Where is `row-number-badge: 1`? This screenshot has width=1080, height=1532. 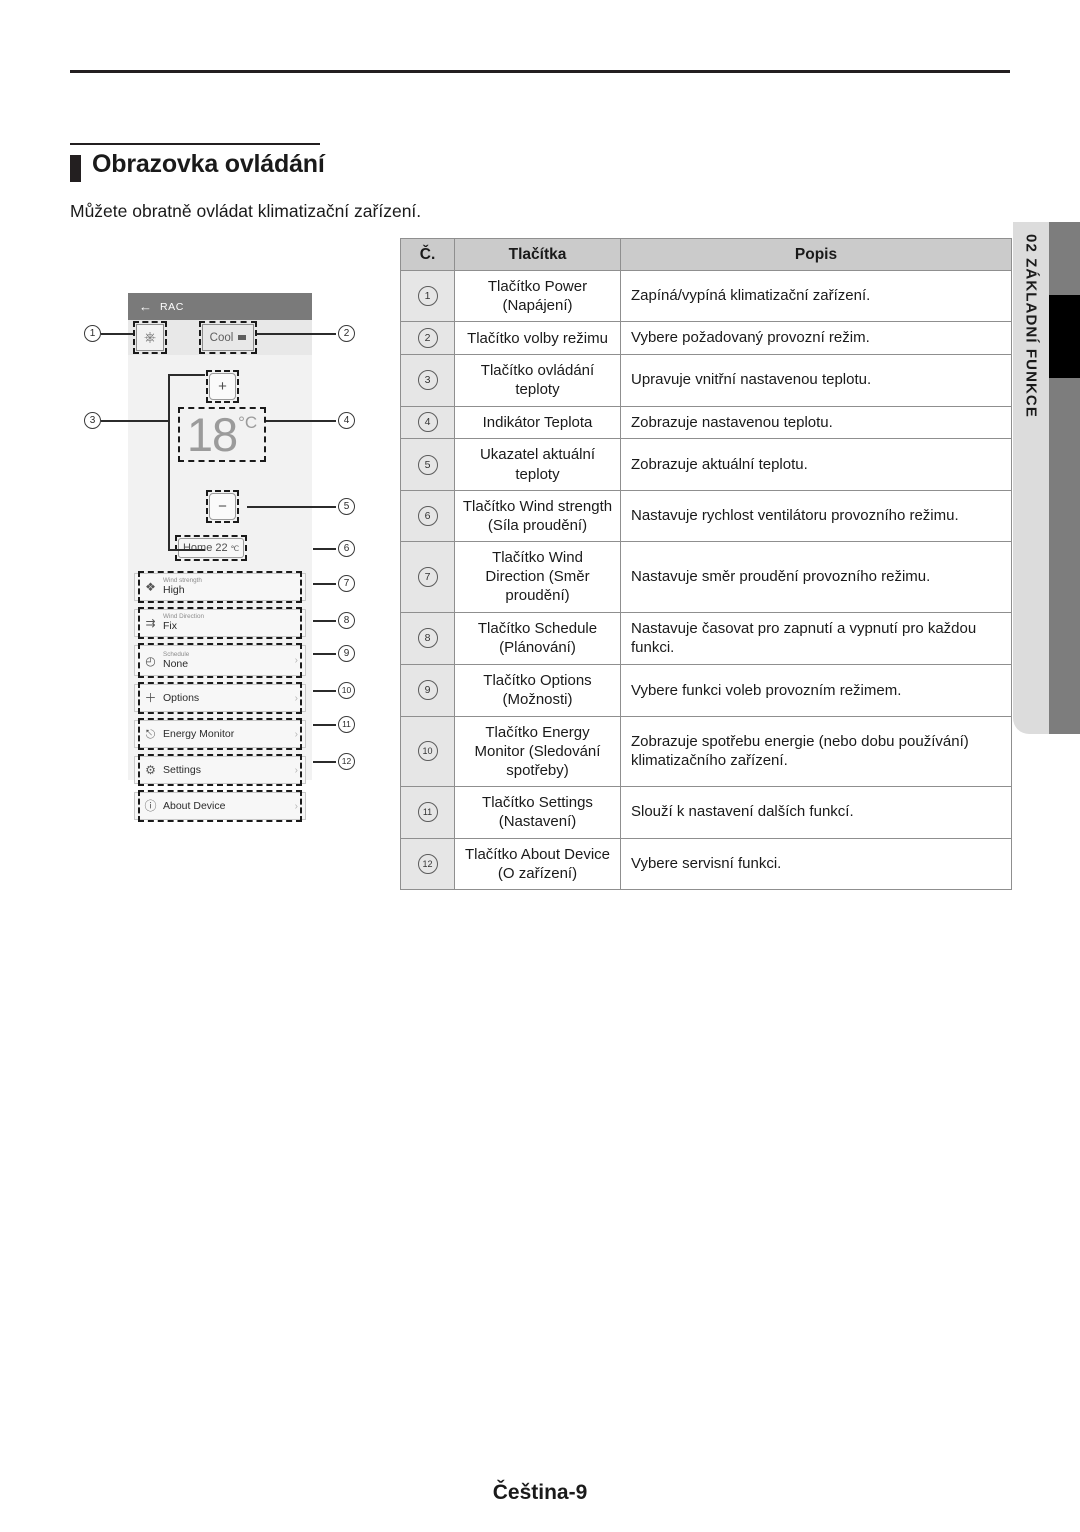
row-number-badge: 1 is located at coordinates (427, 296).